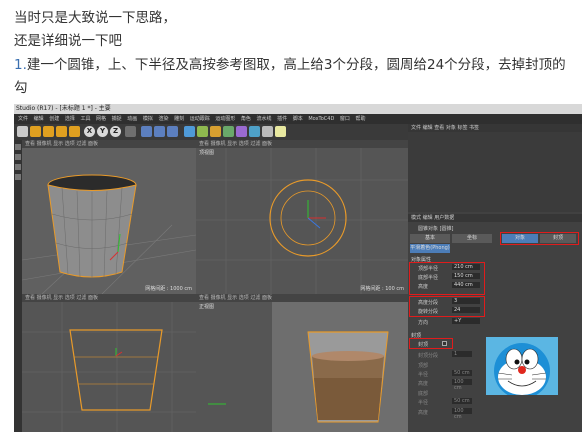 This screenshot has width=586, height=432. What do you see at coordinates (462, 385) in the screenshot?
I see `input-fillet-top-height: 100 cm` at bounding box center [462, 385].